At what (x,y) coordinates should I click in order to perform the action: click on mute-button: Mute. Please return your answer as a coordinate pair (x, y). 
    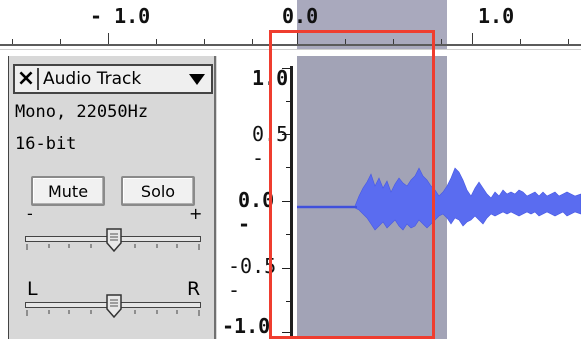
    Looking at the image, I should click on (68, 191).